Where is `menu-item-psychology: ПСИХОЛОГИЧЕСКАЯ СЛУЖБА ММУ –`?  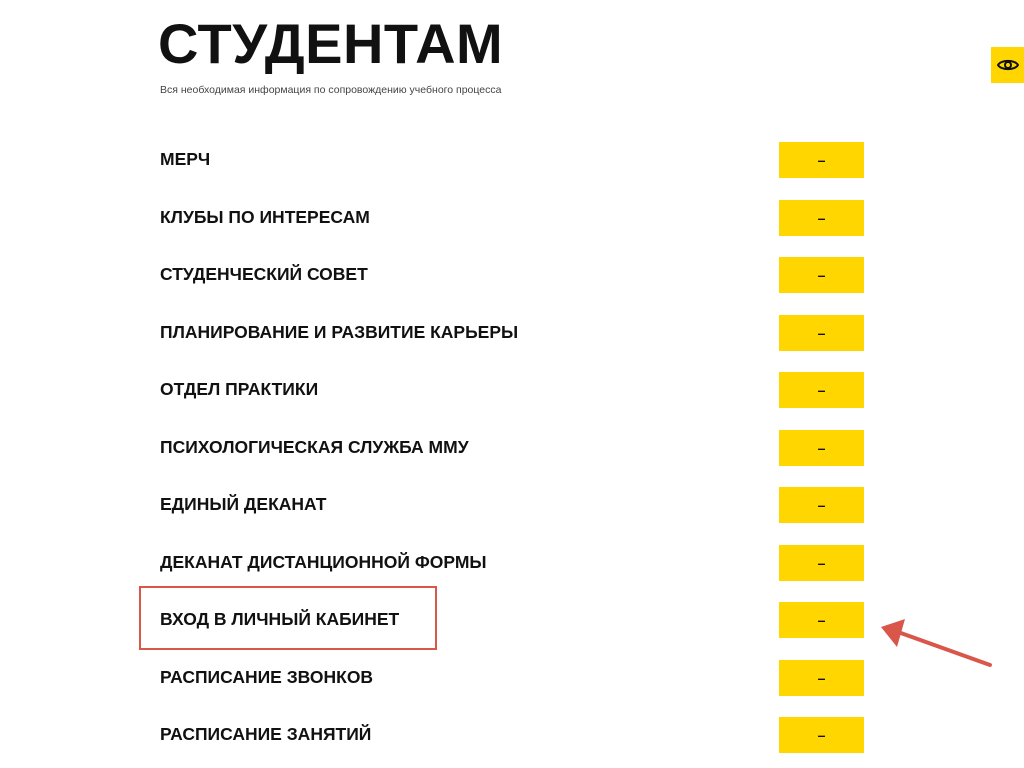 menu-item-psychology: ПСИХОЛОГИЧЕСКАЯ СЛУЖБА ММУ – is located at coordinates (512, 447).